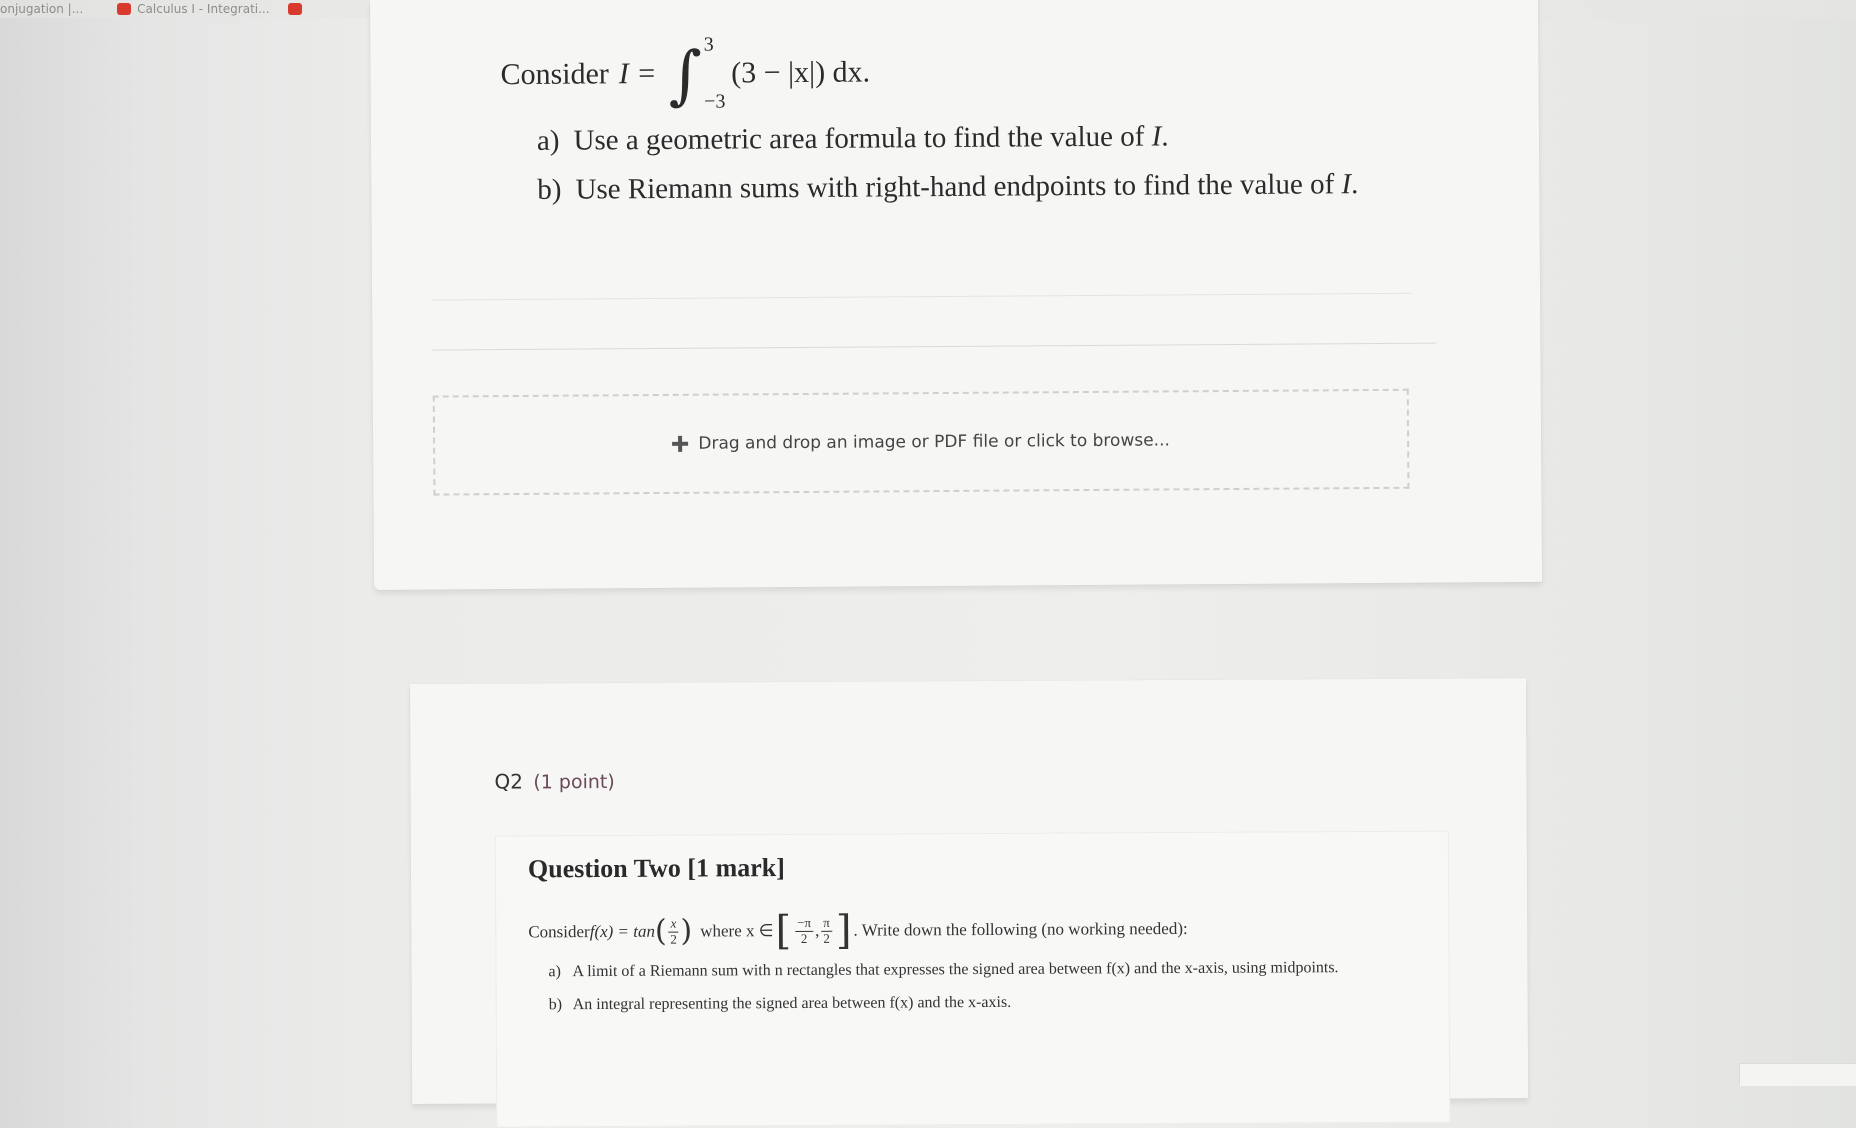 Image resolution: width=1856 pixels, height=1128 pixels. I want to click on question-title: Question Two [1 mark], so click(656, 868).